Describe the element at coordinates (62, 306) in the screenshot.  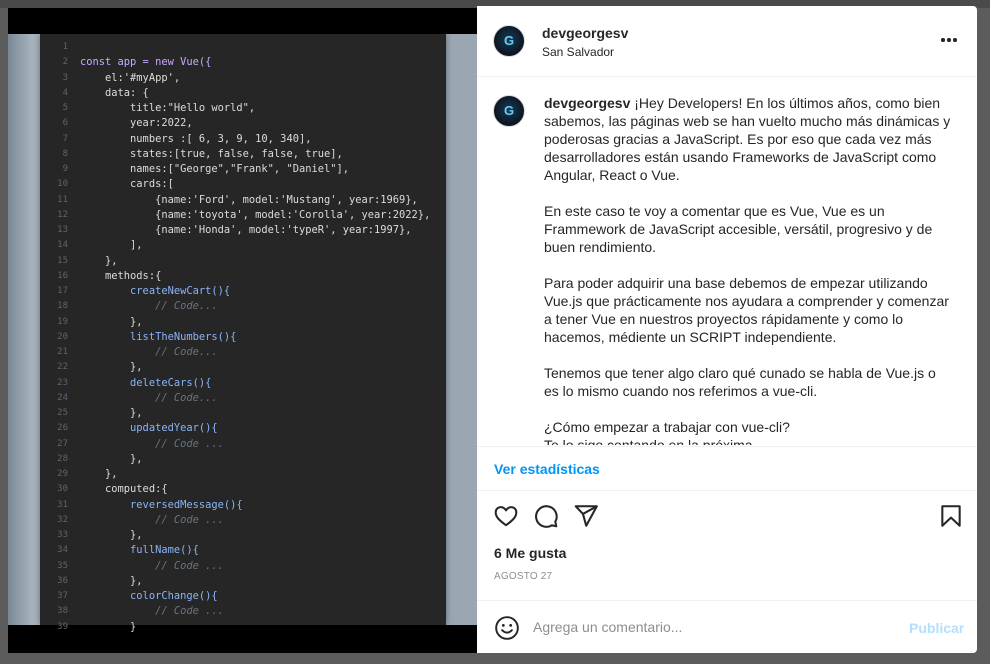
I see `line-number: 18` at that location.